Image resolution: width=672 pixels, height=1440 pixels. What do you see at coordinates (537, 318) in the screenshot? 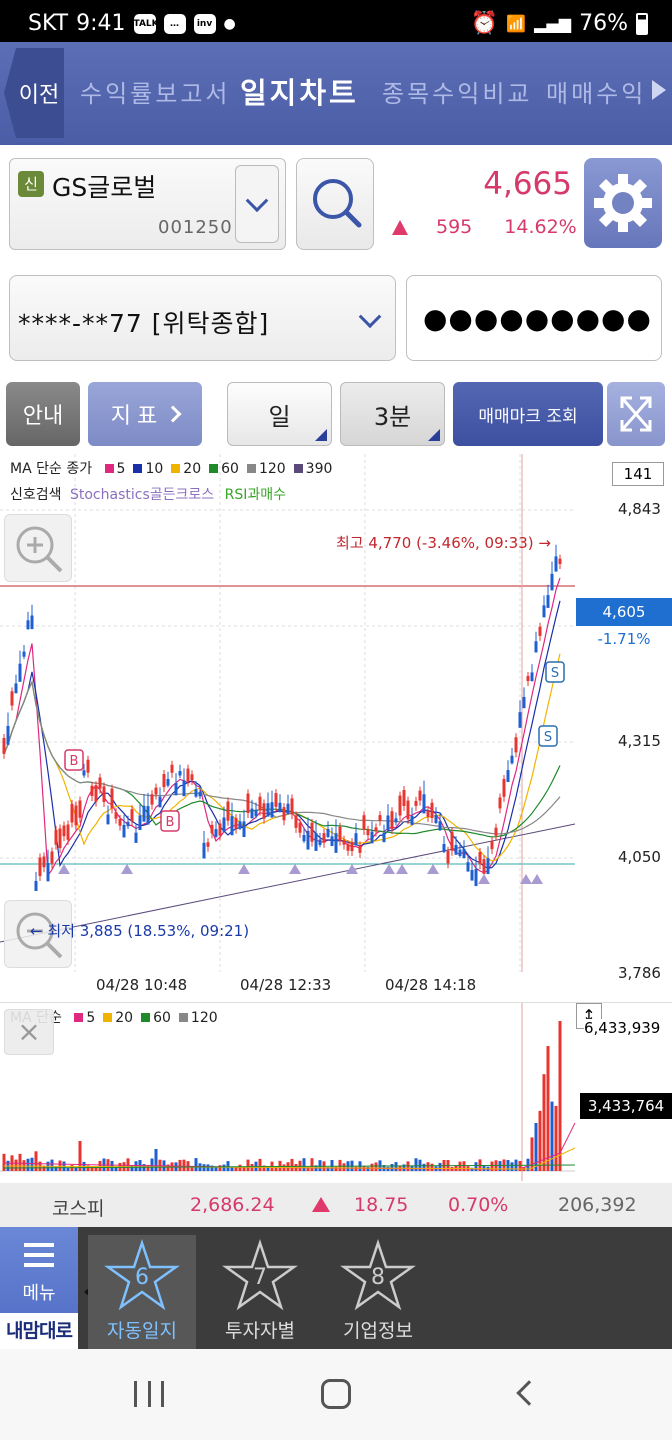
I see `password-mask: ●●●●●●●●●` at bounding box center [537, 318].